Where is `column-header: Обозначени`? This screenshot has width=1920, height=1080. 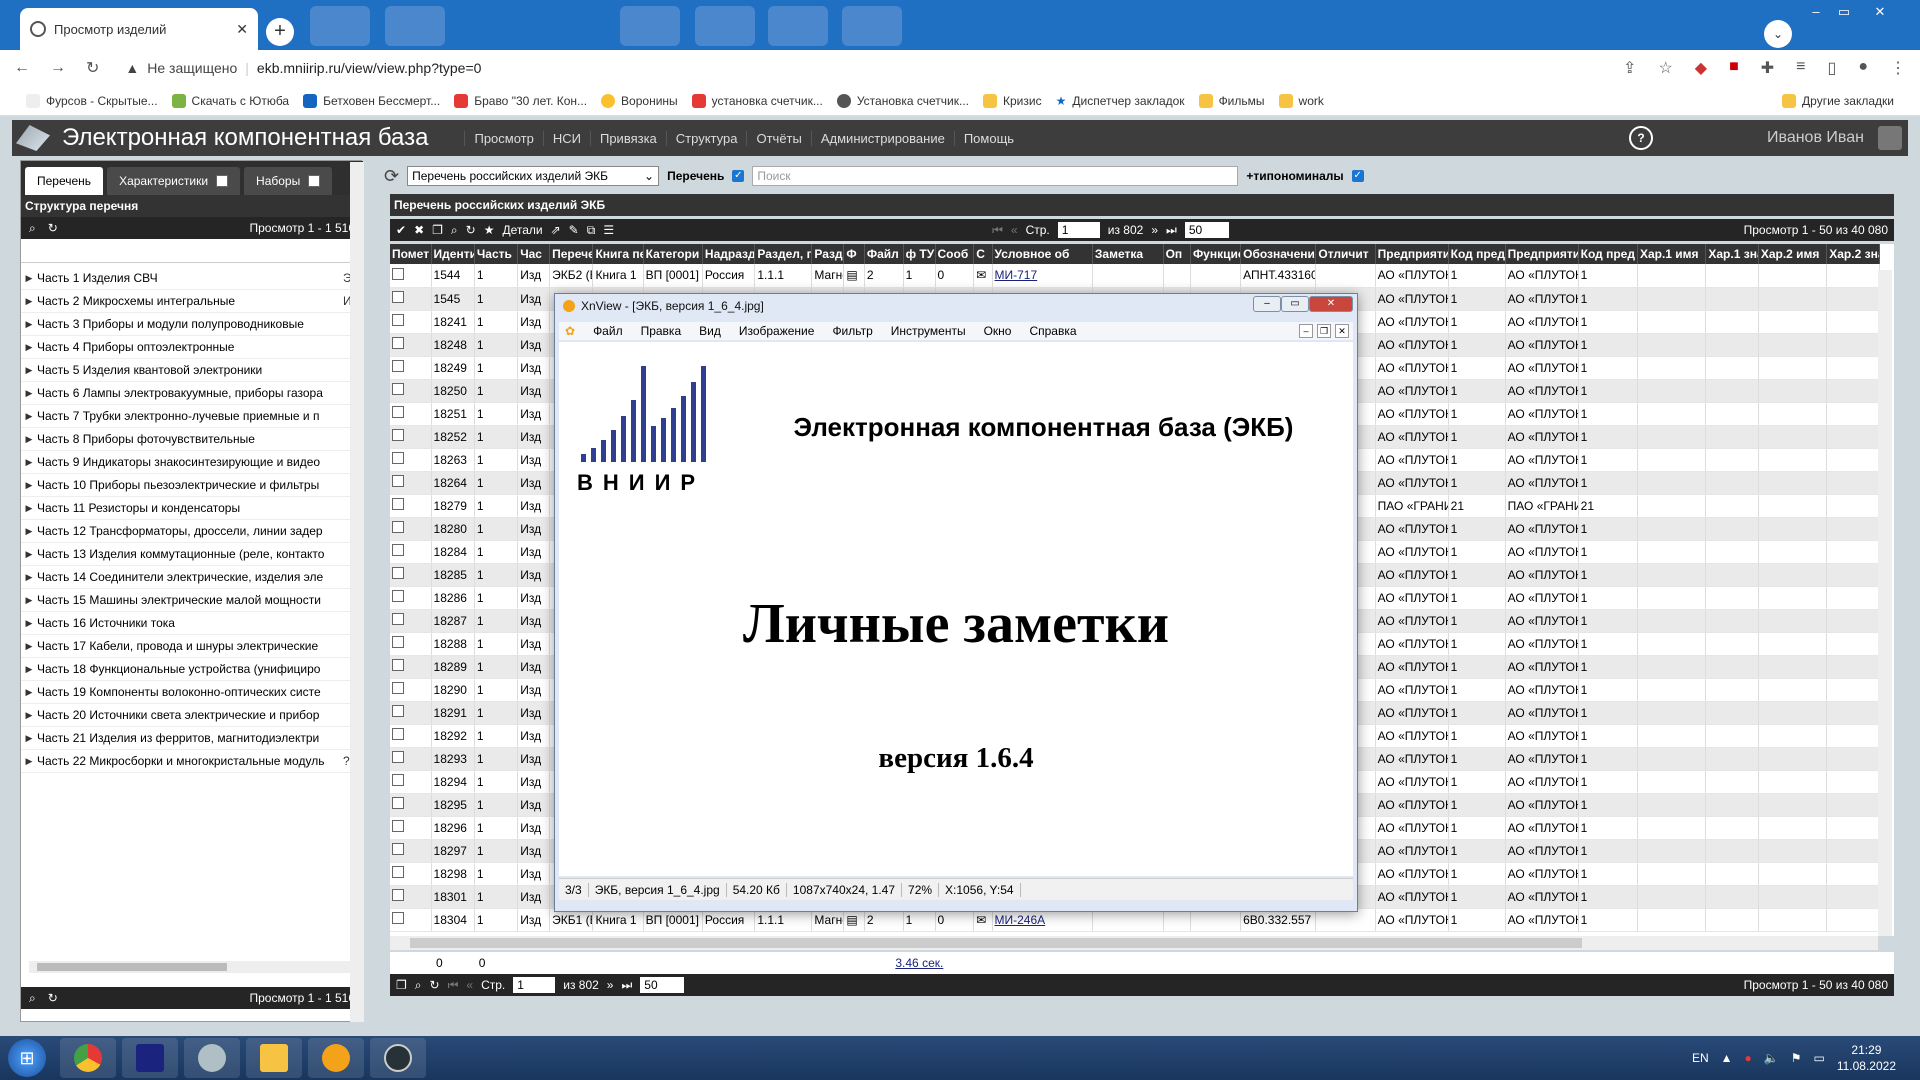
column-header: Обозначени is located at coordinates (1278, 254).